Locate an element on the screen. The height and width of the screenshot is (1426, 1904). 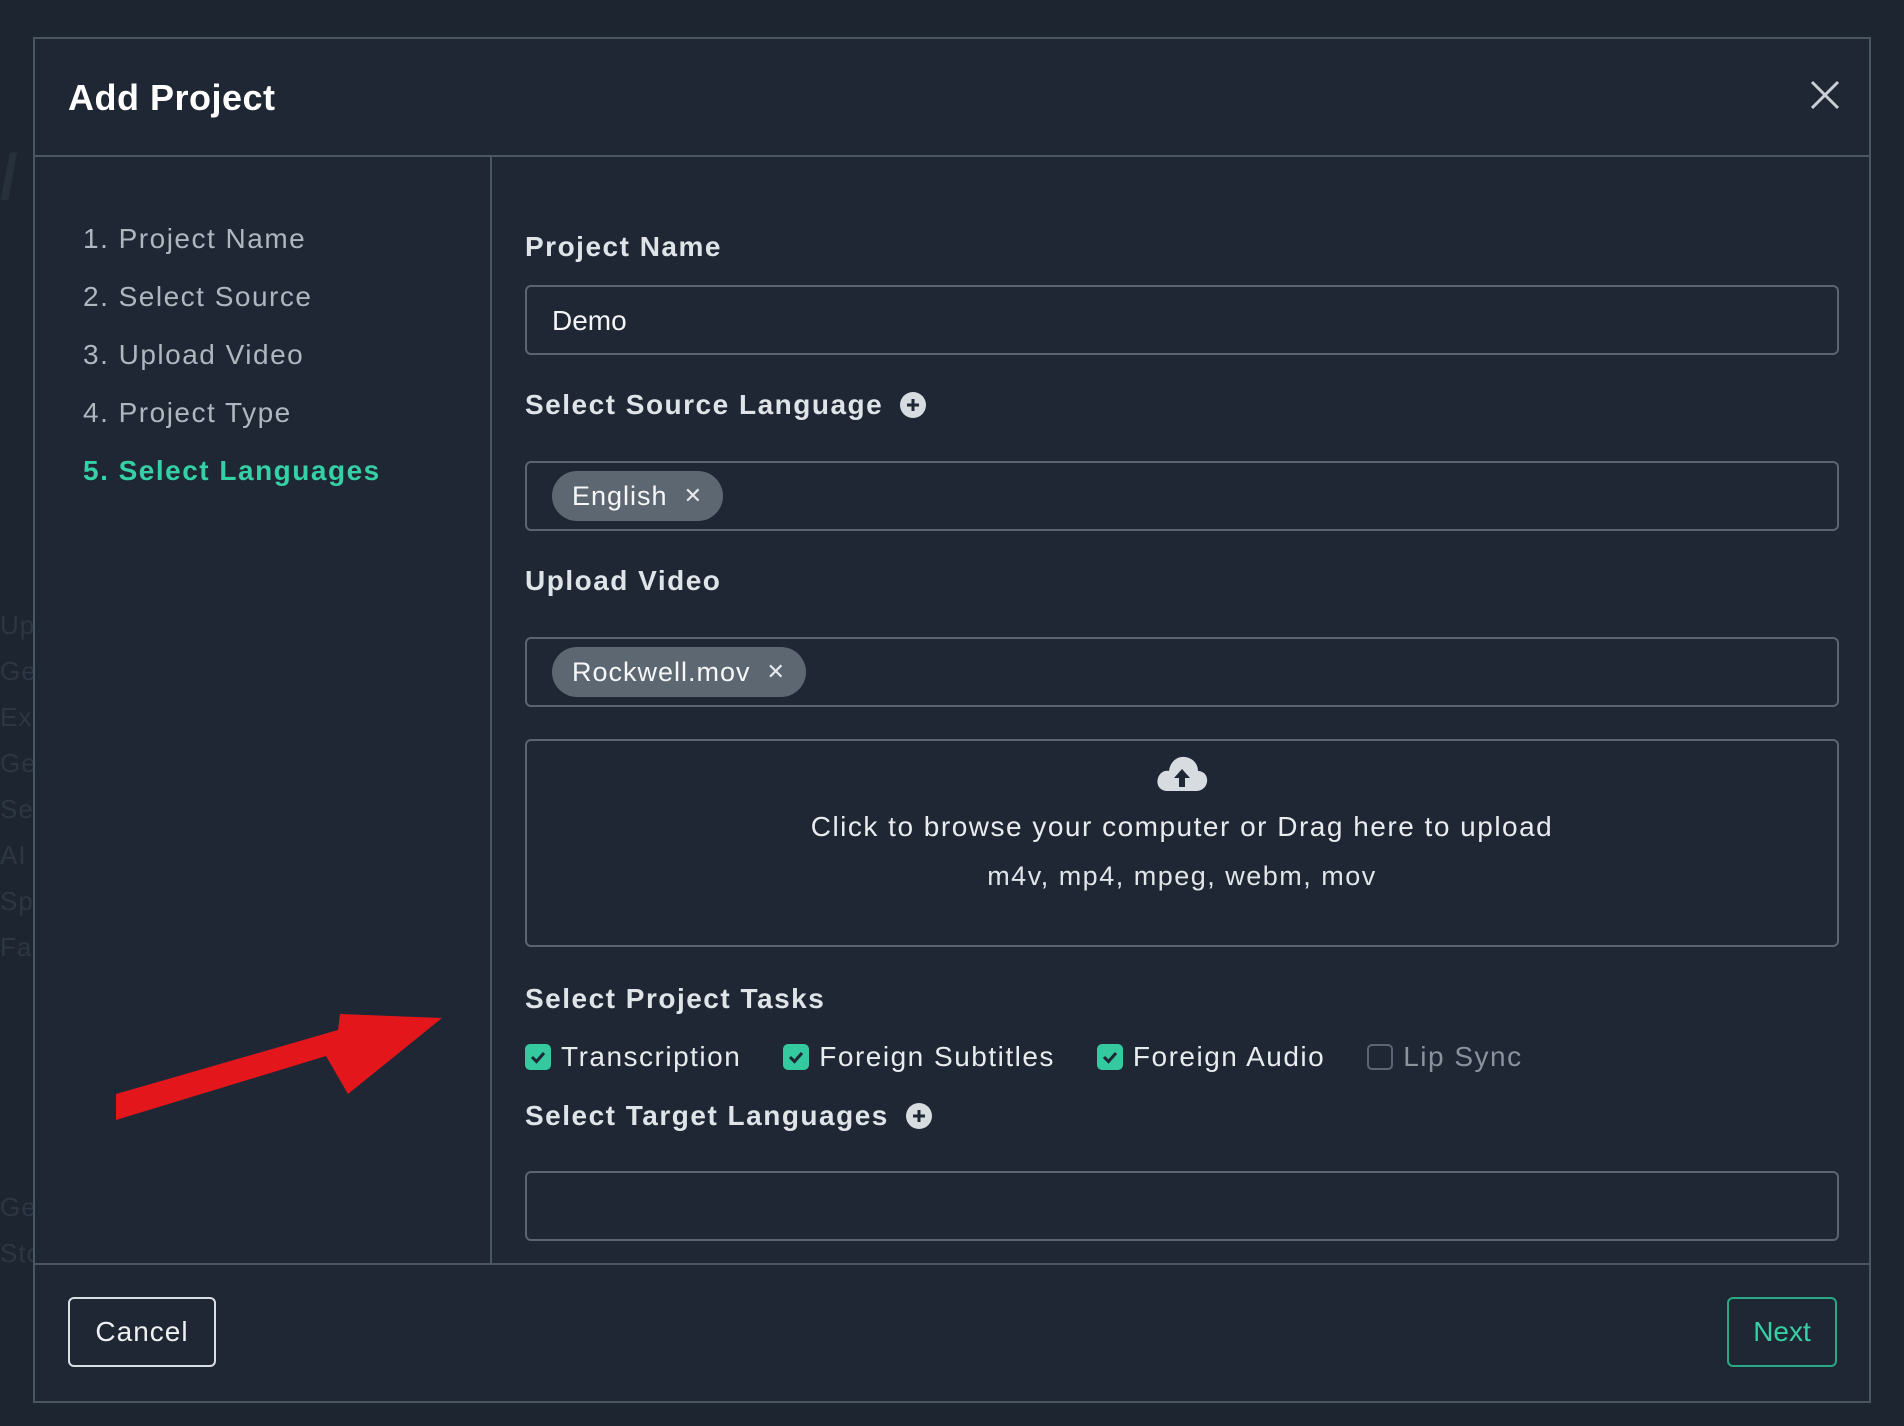
task-lip-sync: Lip Sync is located at coordinates (1444, 1057).